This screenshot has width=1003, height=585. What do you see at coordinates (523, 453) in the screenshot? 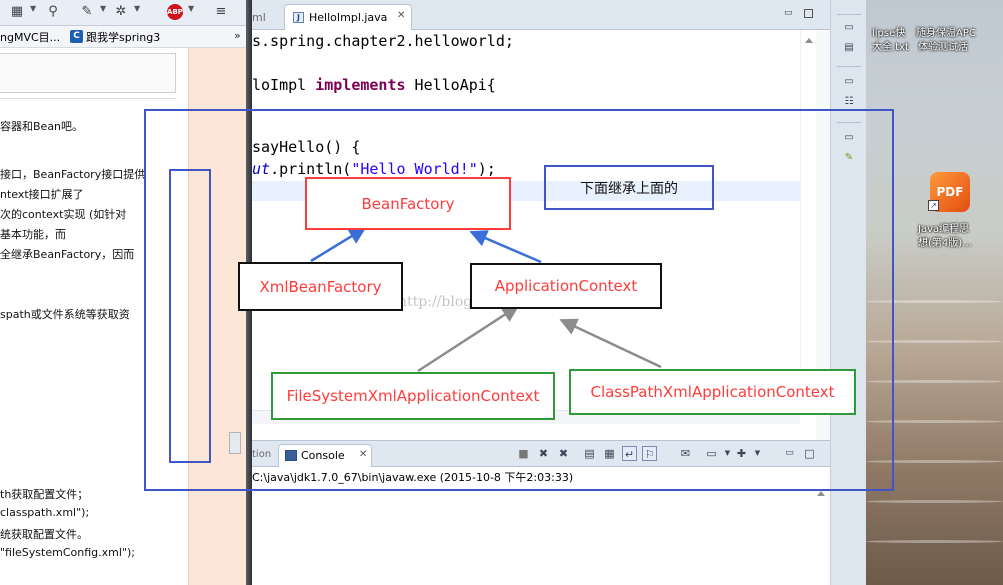
I see `terminate-icon: ■` at bounding box center [523, 453].